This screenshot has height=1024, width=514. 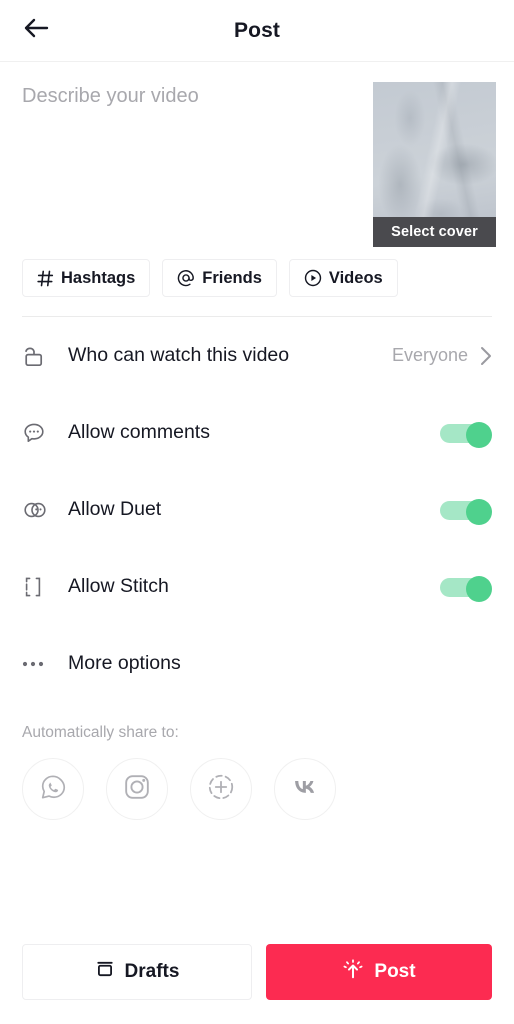 I want to click on page-title: Post, so click(x=257, y=30).